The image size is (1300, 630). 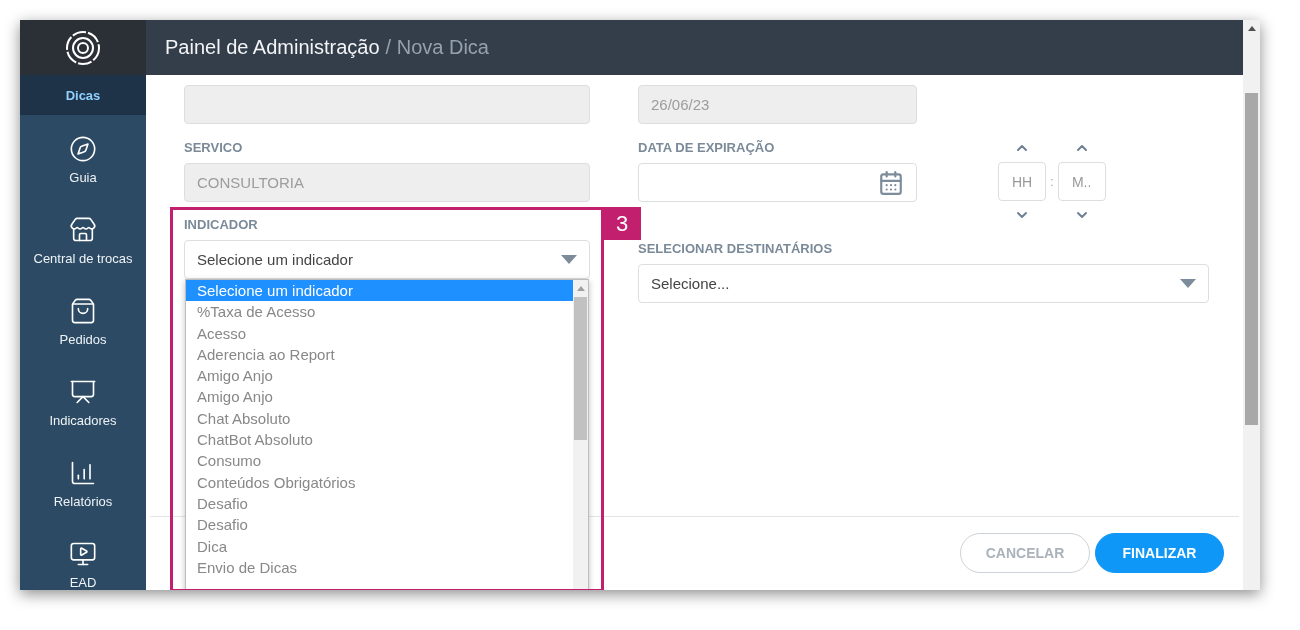 What do you see at coordinates (1251, 305) in the screenshot?
I see `scrollbar` at bounding box center [1251, 305].